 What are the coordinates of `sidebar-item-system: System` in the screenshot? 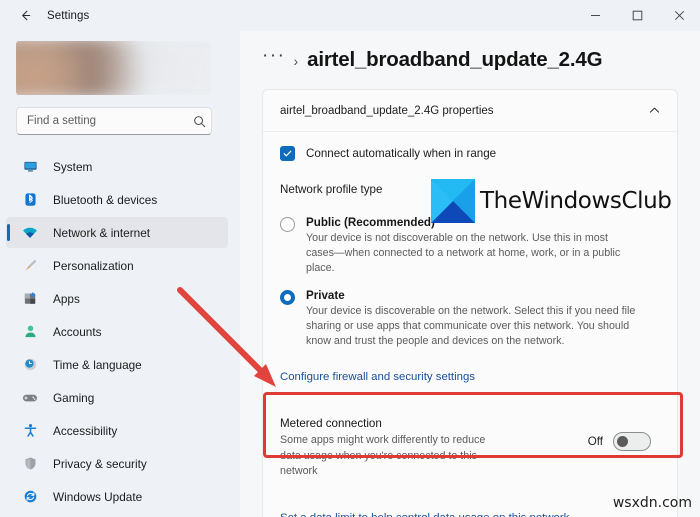 It's located at (117, 166).